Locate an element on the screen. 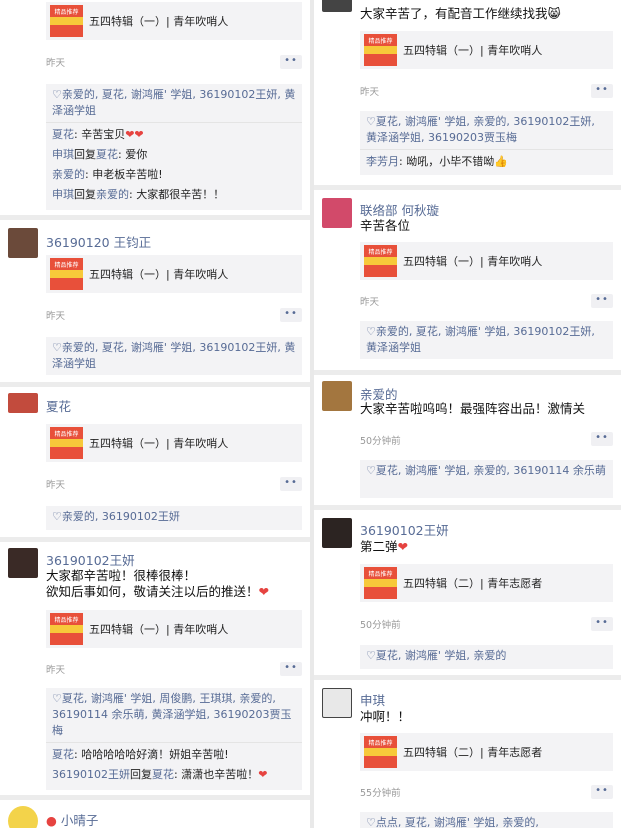  likes-list: ♡夏花, 谢鸿雁' 学姐, 亲爱的 is located at coordinates (486, 657).